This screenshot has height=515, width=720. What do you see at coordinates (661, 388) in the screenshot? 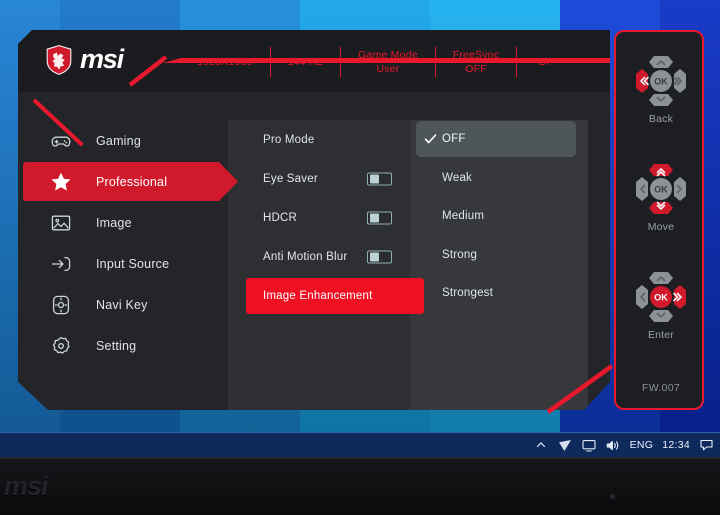
I see `firmware-version: FW.007` at bounding box center [661, 388].